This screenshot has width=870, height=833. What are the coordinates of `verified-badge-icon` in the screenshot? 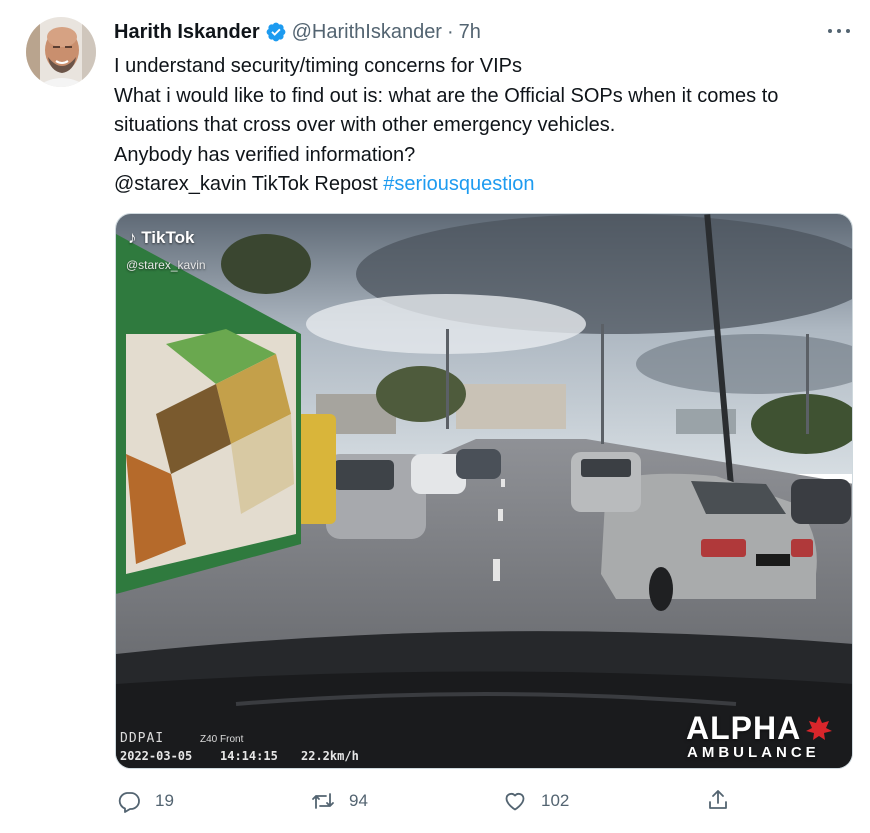 It's located at (276, 32).